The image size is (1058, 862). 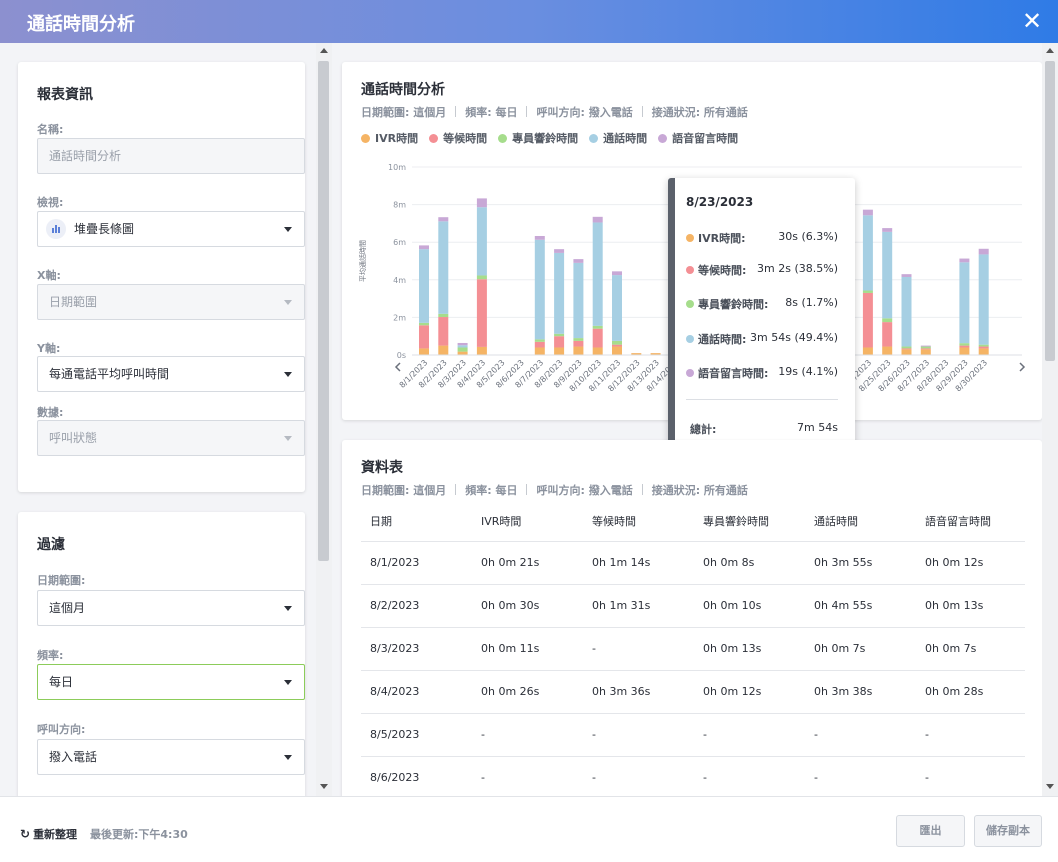 I want to click on column-header: 日期, so click(x=416, y=522).